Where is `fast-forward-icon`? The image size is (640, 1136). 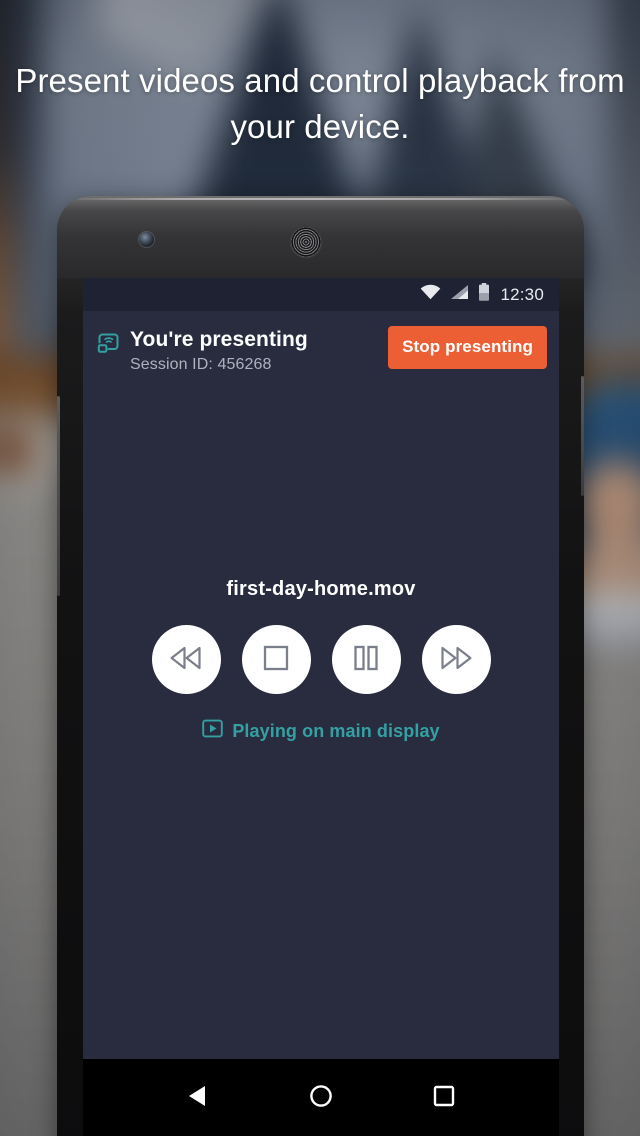 fast-forward-icon is located at coordinates (456, 659).